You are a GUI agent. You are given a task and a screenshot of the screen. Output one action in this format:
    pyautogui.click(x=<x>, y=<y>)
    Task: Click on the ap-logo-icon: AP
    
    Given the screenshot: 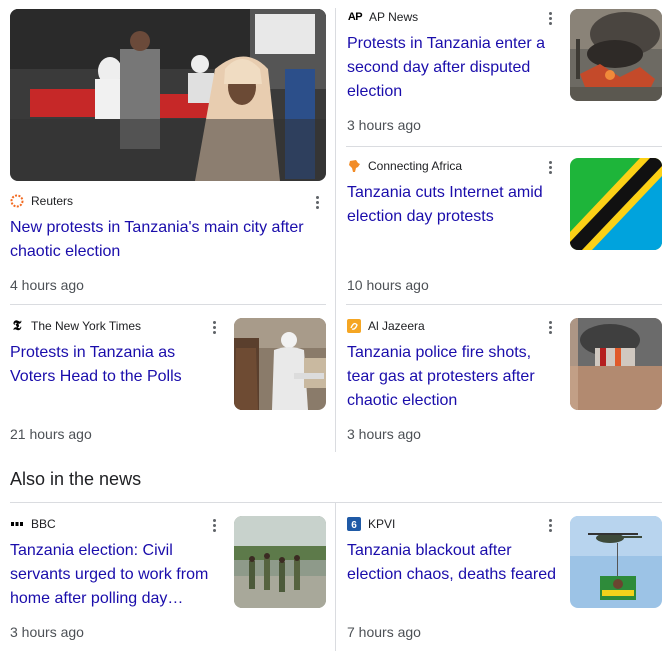 What is the action you would take?
    pyautogui.click(x=355, y=17)
    